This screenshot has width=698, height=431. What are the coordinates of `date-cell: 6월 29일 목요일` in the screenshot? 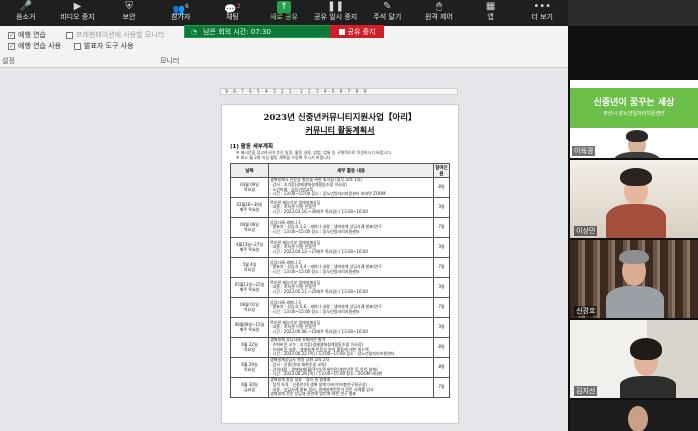 It's located at (249, 367).